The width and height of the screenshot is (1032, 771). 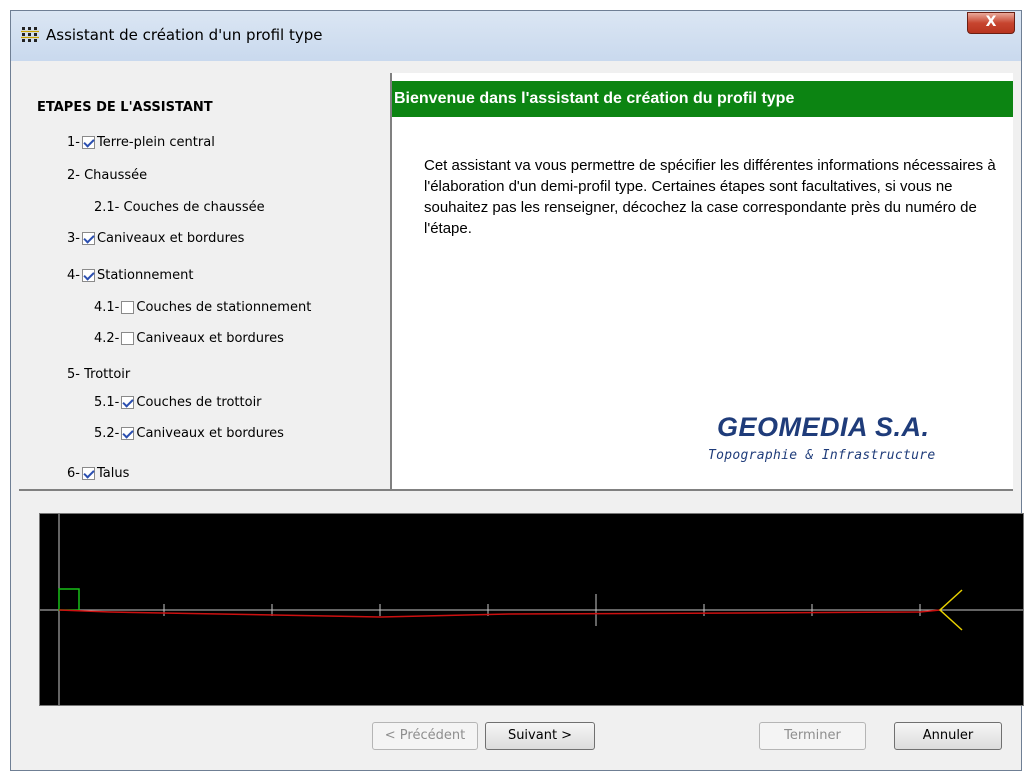 What do you see at coordinates (107, 207) in the screenshot?
I see `step-number: 2.1-` at bounding box center [107, 207].